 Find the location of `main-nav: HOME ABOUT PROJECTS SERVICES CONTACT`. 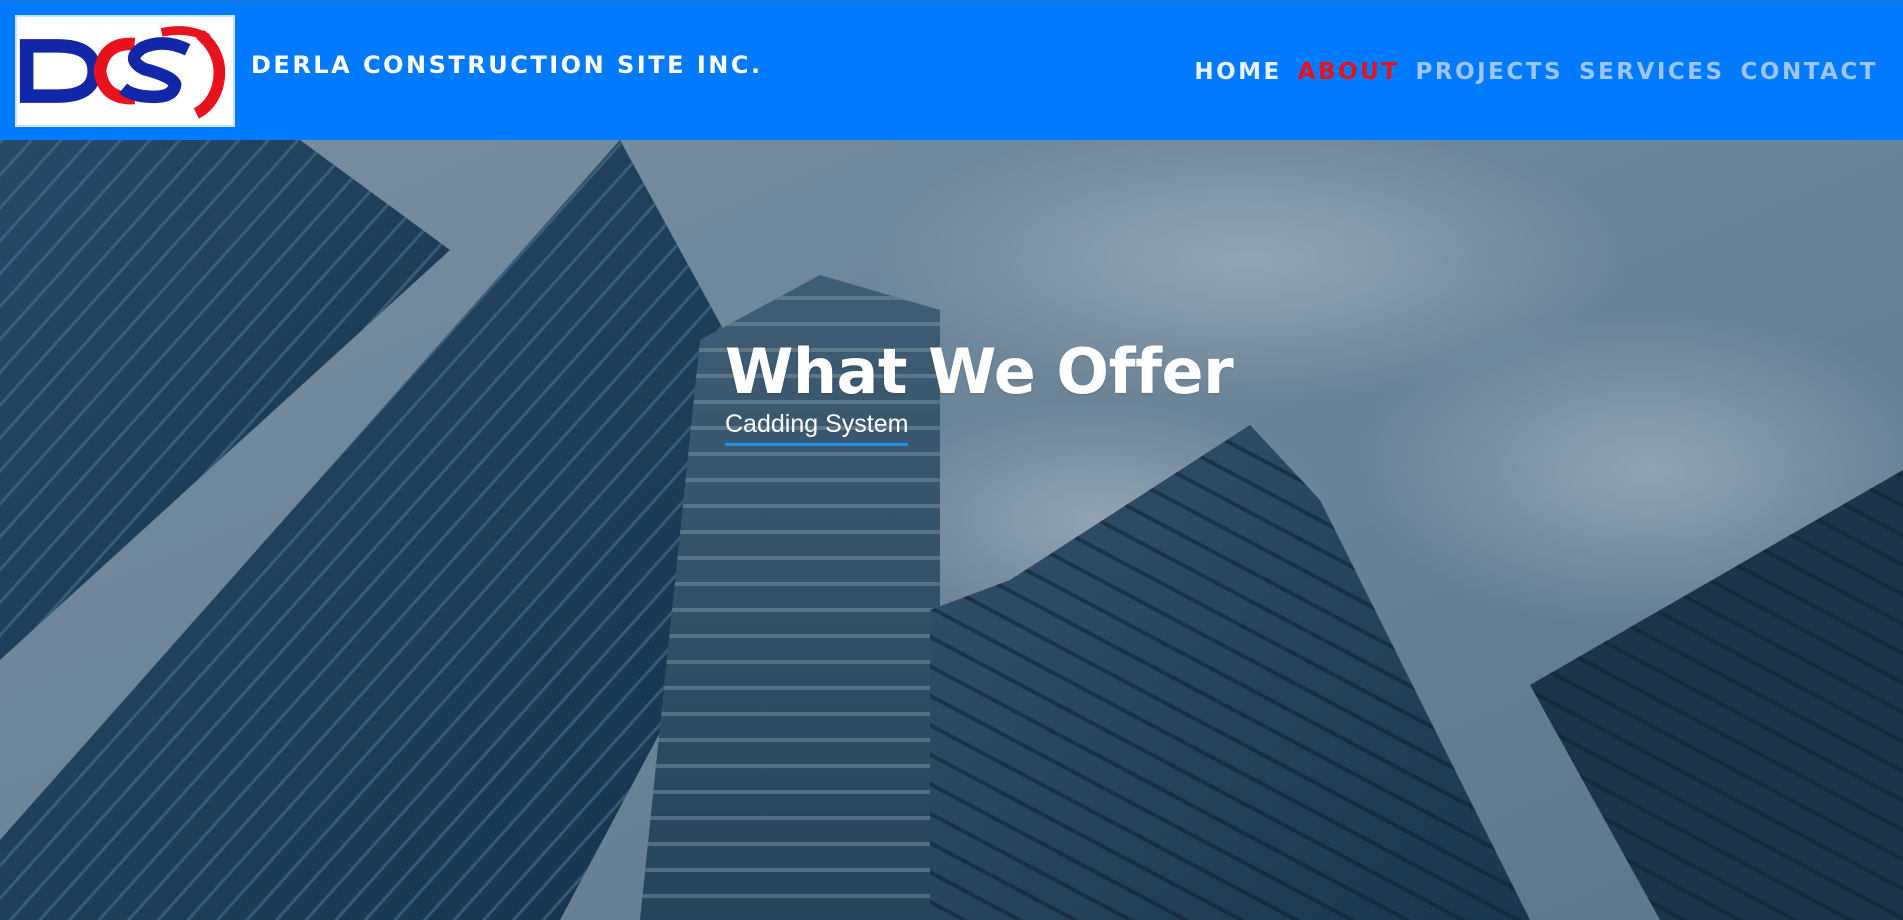

main-nav: HOME ABOUT PROJECTS SERVICES CONTACT is located at coordinates (1536, 72).